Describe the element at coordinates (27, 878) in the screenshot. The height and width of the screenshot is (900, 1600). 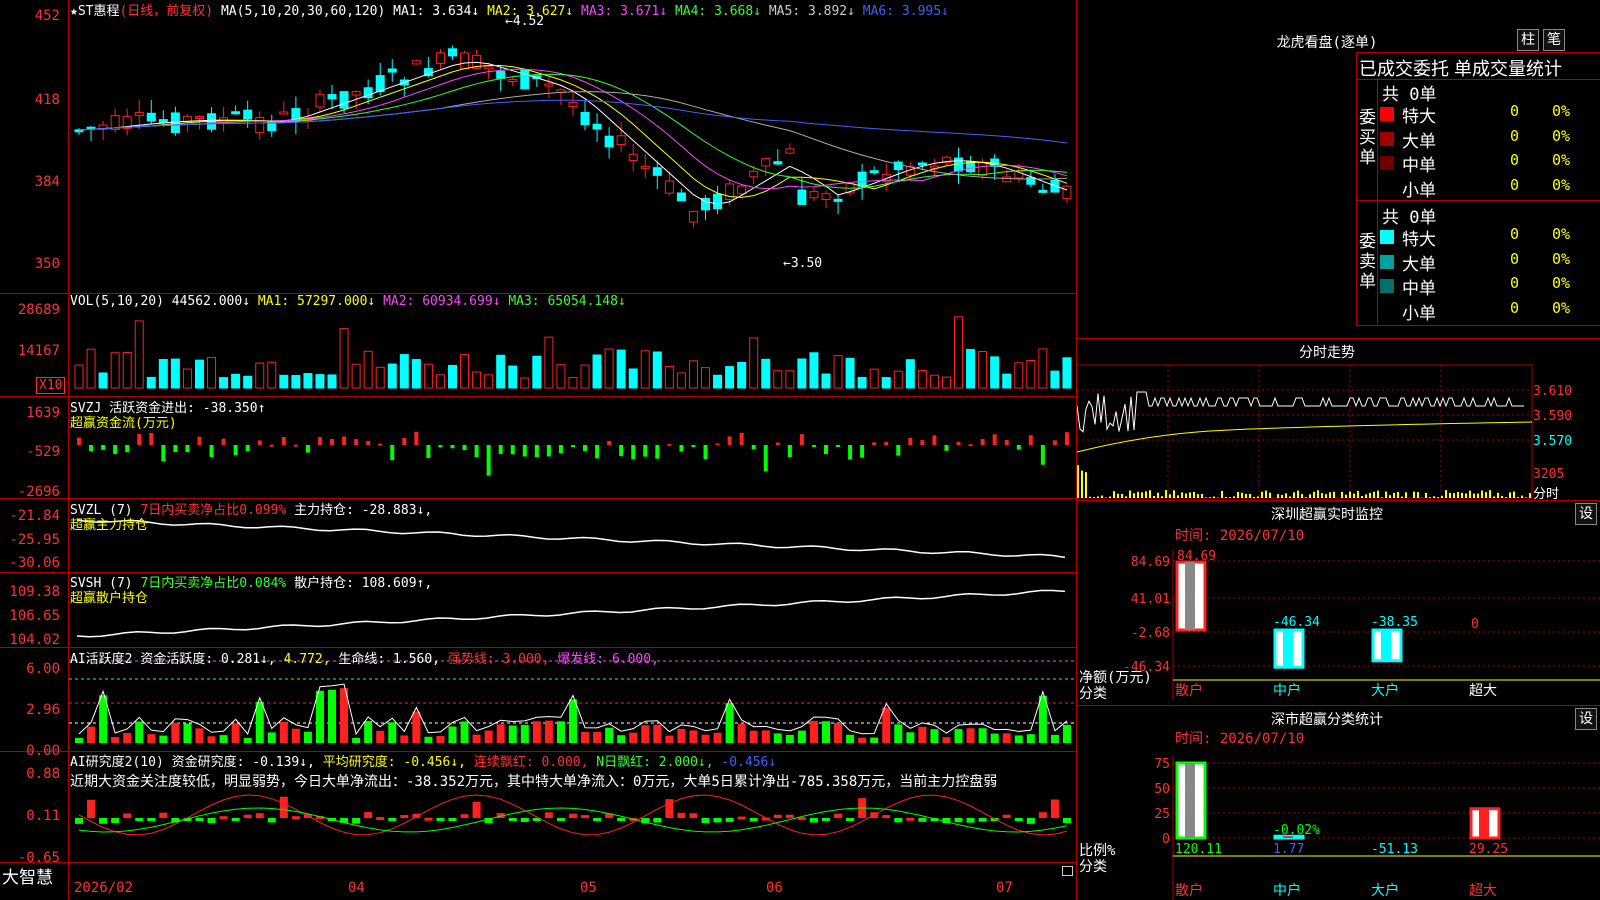
I see `brand-label: 大智慧` at that location.